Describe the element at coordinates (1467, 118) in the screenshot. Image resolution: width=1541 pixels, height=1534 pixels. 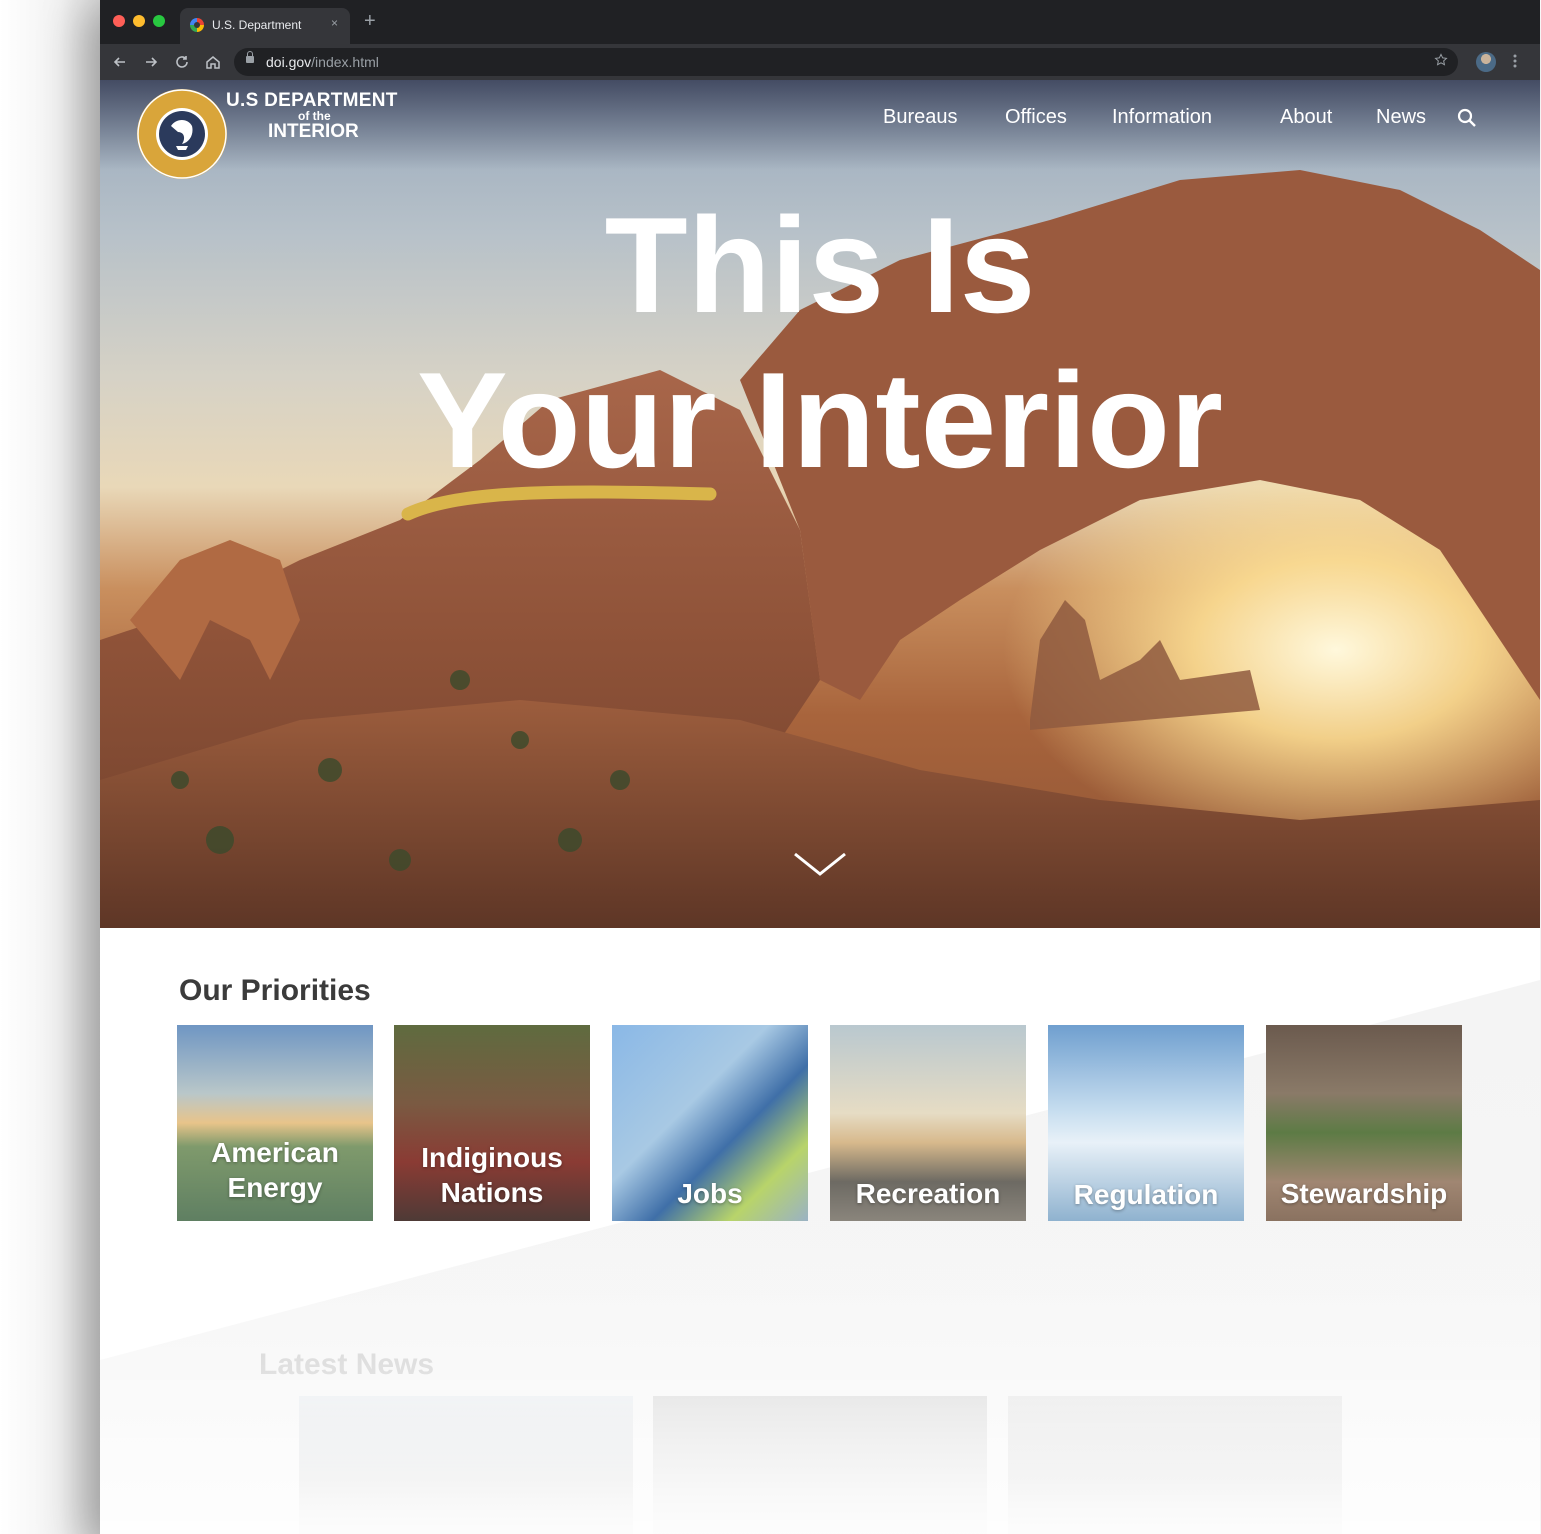
I see `search-icon` at that location.